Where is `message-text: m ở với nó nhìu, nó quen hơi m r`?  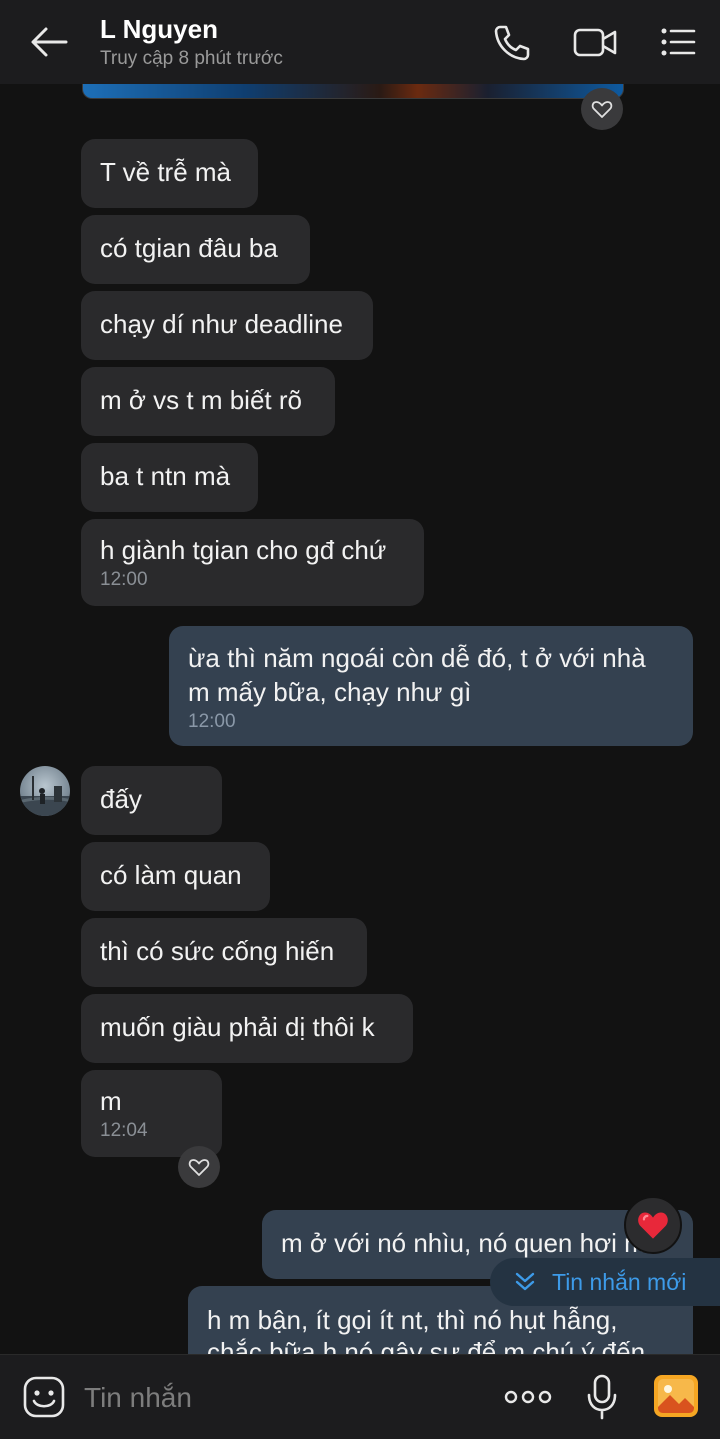
message-text: m ở với nó nhìu, nó quen hơi m r is located at coordinates (471, 1243).